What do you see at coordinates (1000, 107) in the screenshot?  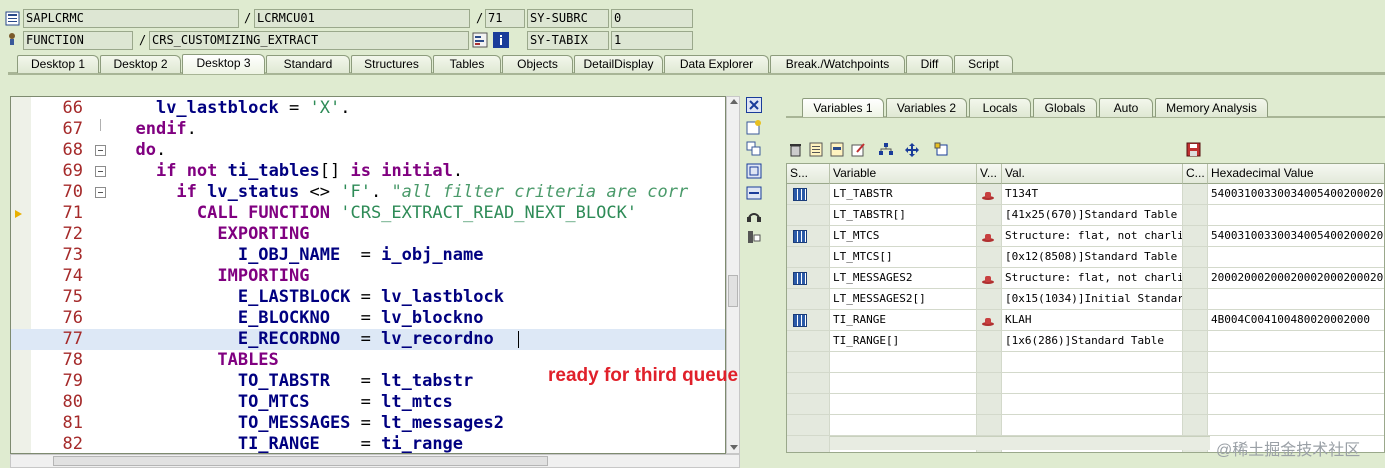 I see `variables-tab-locals: Locals` at bounding box center [1000, 107].